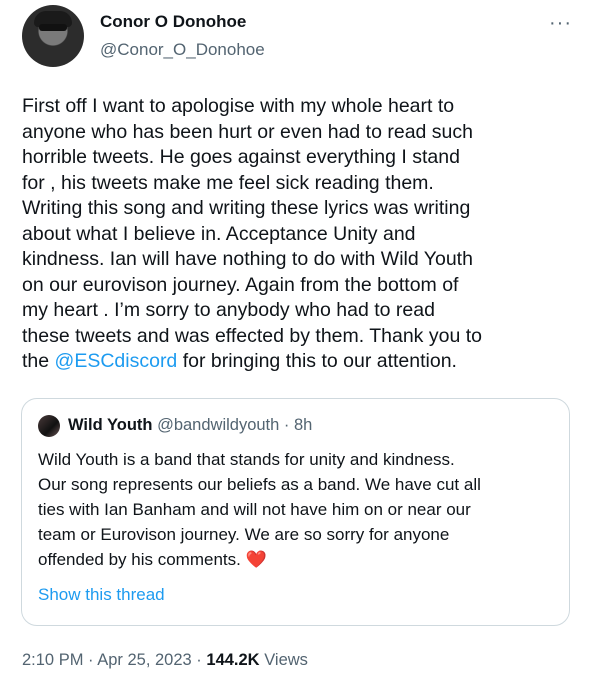 This screenshot has height=680, width=592. I want to click on views-label: Views, so click(283, 660).